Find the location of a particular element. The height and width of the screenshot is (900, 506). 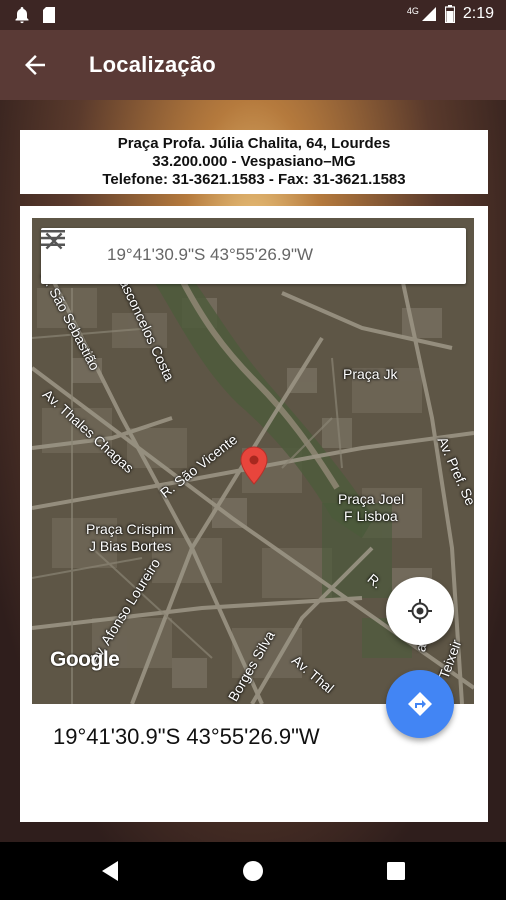

navigation-bar is located at coordinates (253, 871).